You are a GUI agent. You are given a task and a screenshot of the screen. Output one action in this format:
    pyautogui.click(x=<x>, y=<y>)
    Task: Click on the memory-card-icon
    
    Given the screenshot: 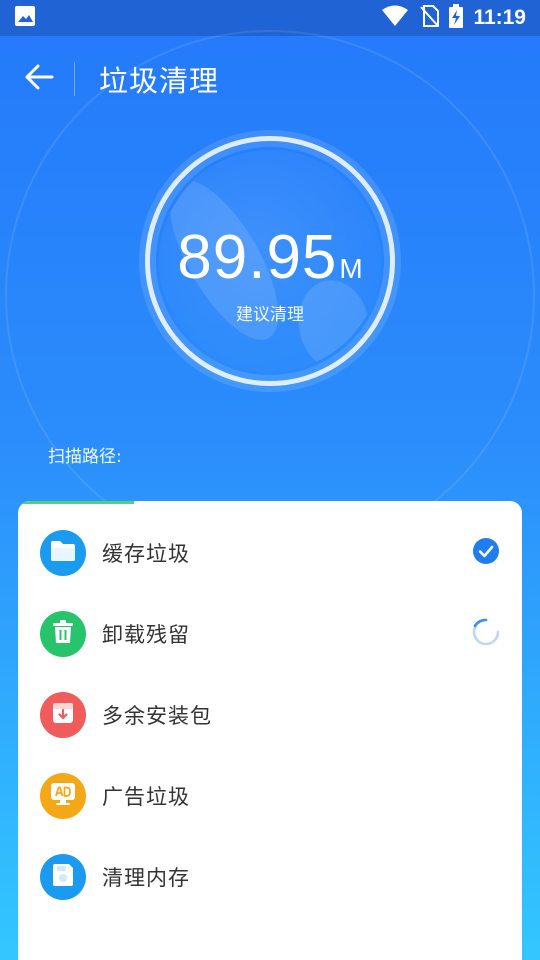 What is the action you would take?
    pyautogui.click(x=63, y=877)
    